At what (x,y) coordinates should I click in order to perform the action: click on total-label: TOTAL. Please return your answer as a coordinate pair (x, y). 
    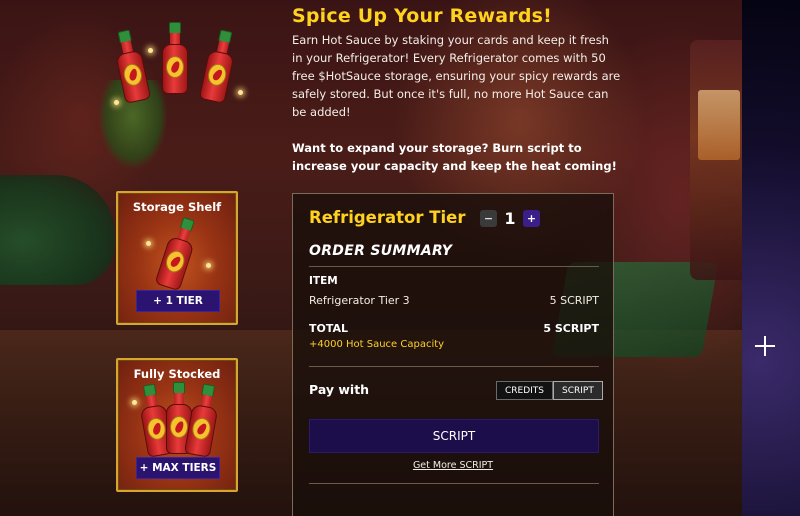
    Looking at the image, I should click on (329, 328).